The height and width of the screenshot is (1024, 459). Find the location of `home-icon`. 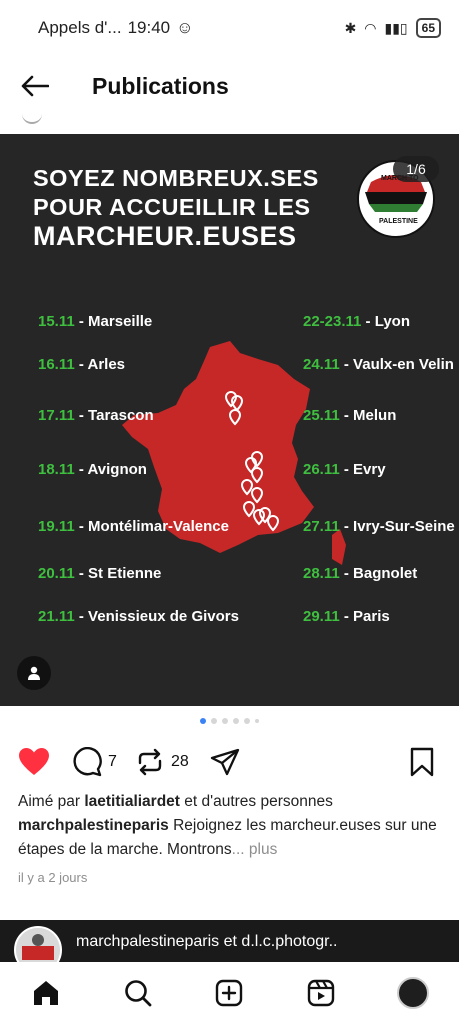

home-icon is located at coordinates (45, 993).